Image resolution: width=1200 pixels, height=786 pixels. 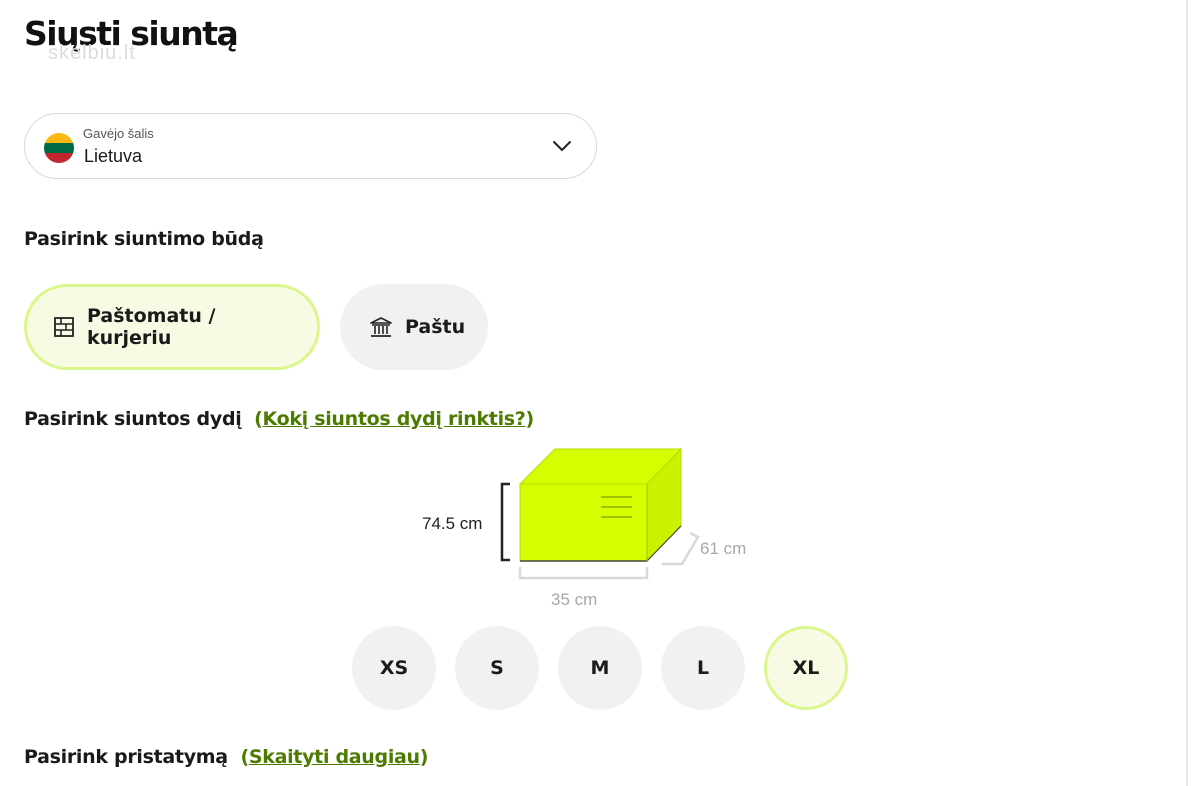 What do you see at coordinates (118, 133) in the screenshot?
I see `country-select-label: Gavėjo šalis` at bounding box center [118, 133].